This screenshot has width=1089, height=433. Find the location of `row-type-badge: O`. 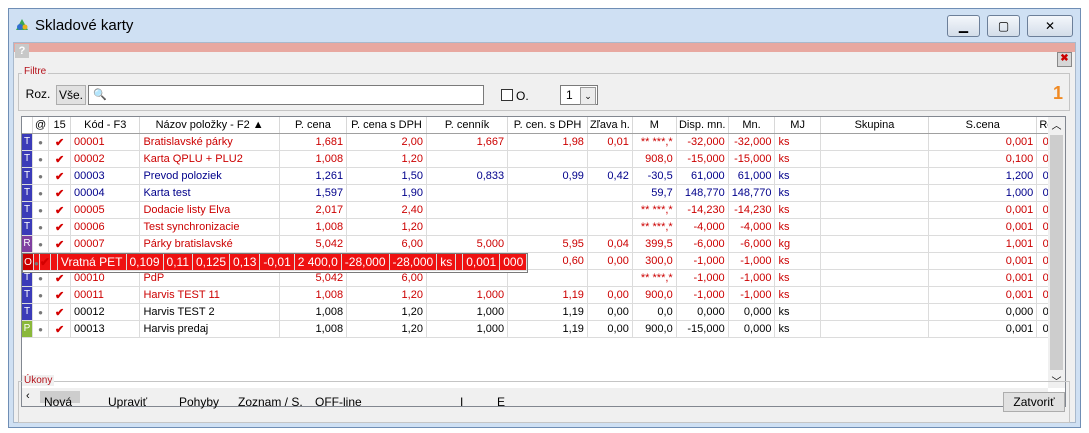

row-type-badge: O is located at coordinates (28, 262).